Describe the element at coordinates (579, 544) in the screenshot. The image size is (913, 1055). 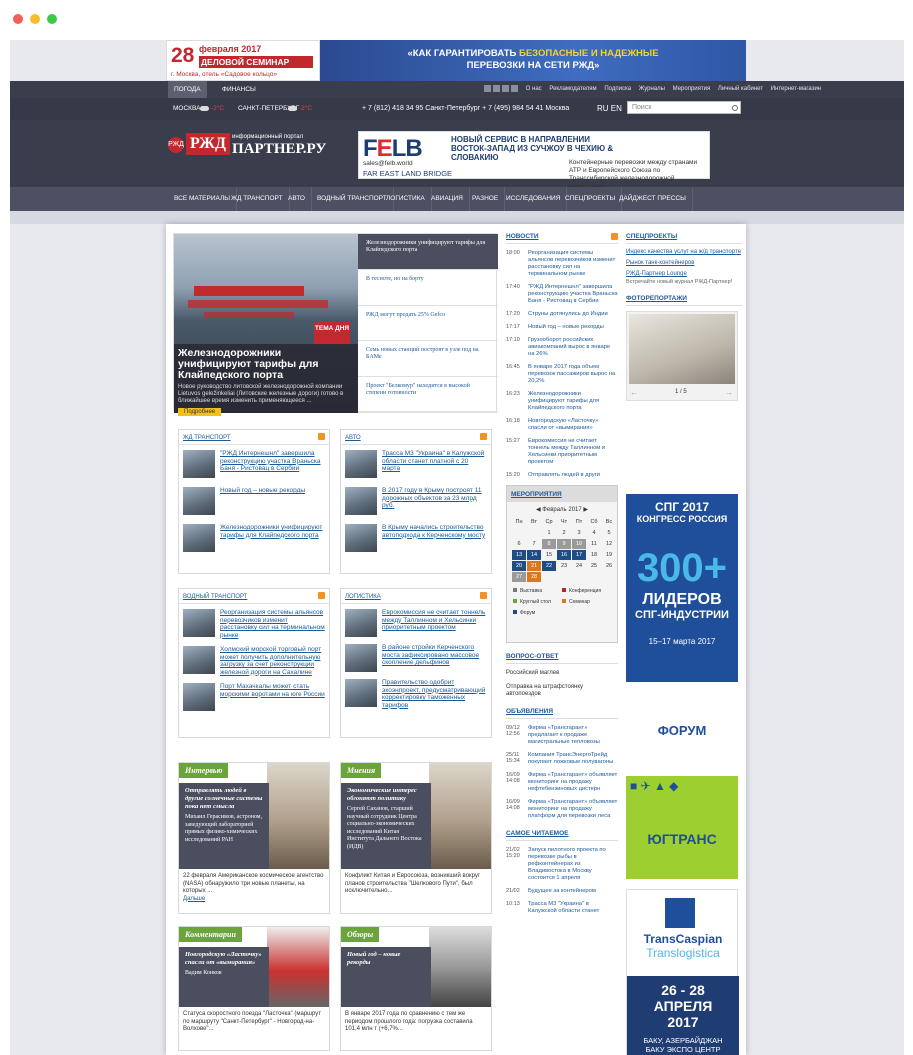
I see `calendar-day: 10` at that location.